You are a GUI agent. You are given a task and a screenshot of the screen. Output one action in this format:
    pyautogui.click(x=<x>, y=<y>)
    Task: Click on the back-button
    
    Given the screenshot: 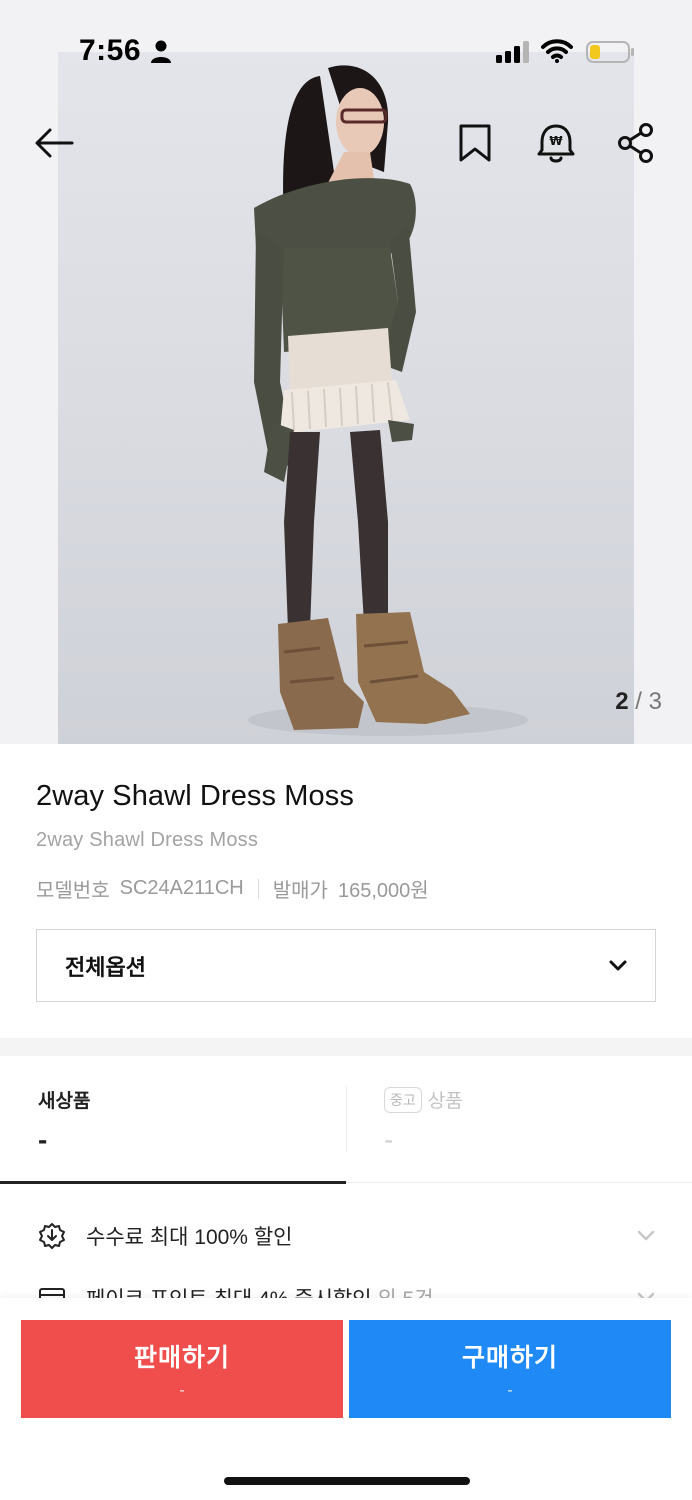 What is the action you would take?
    pyautogui.click(x=54, y=143)
    